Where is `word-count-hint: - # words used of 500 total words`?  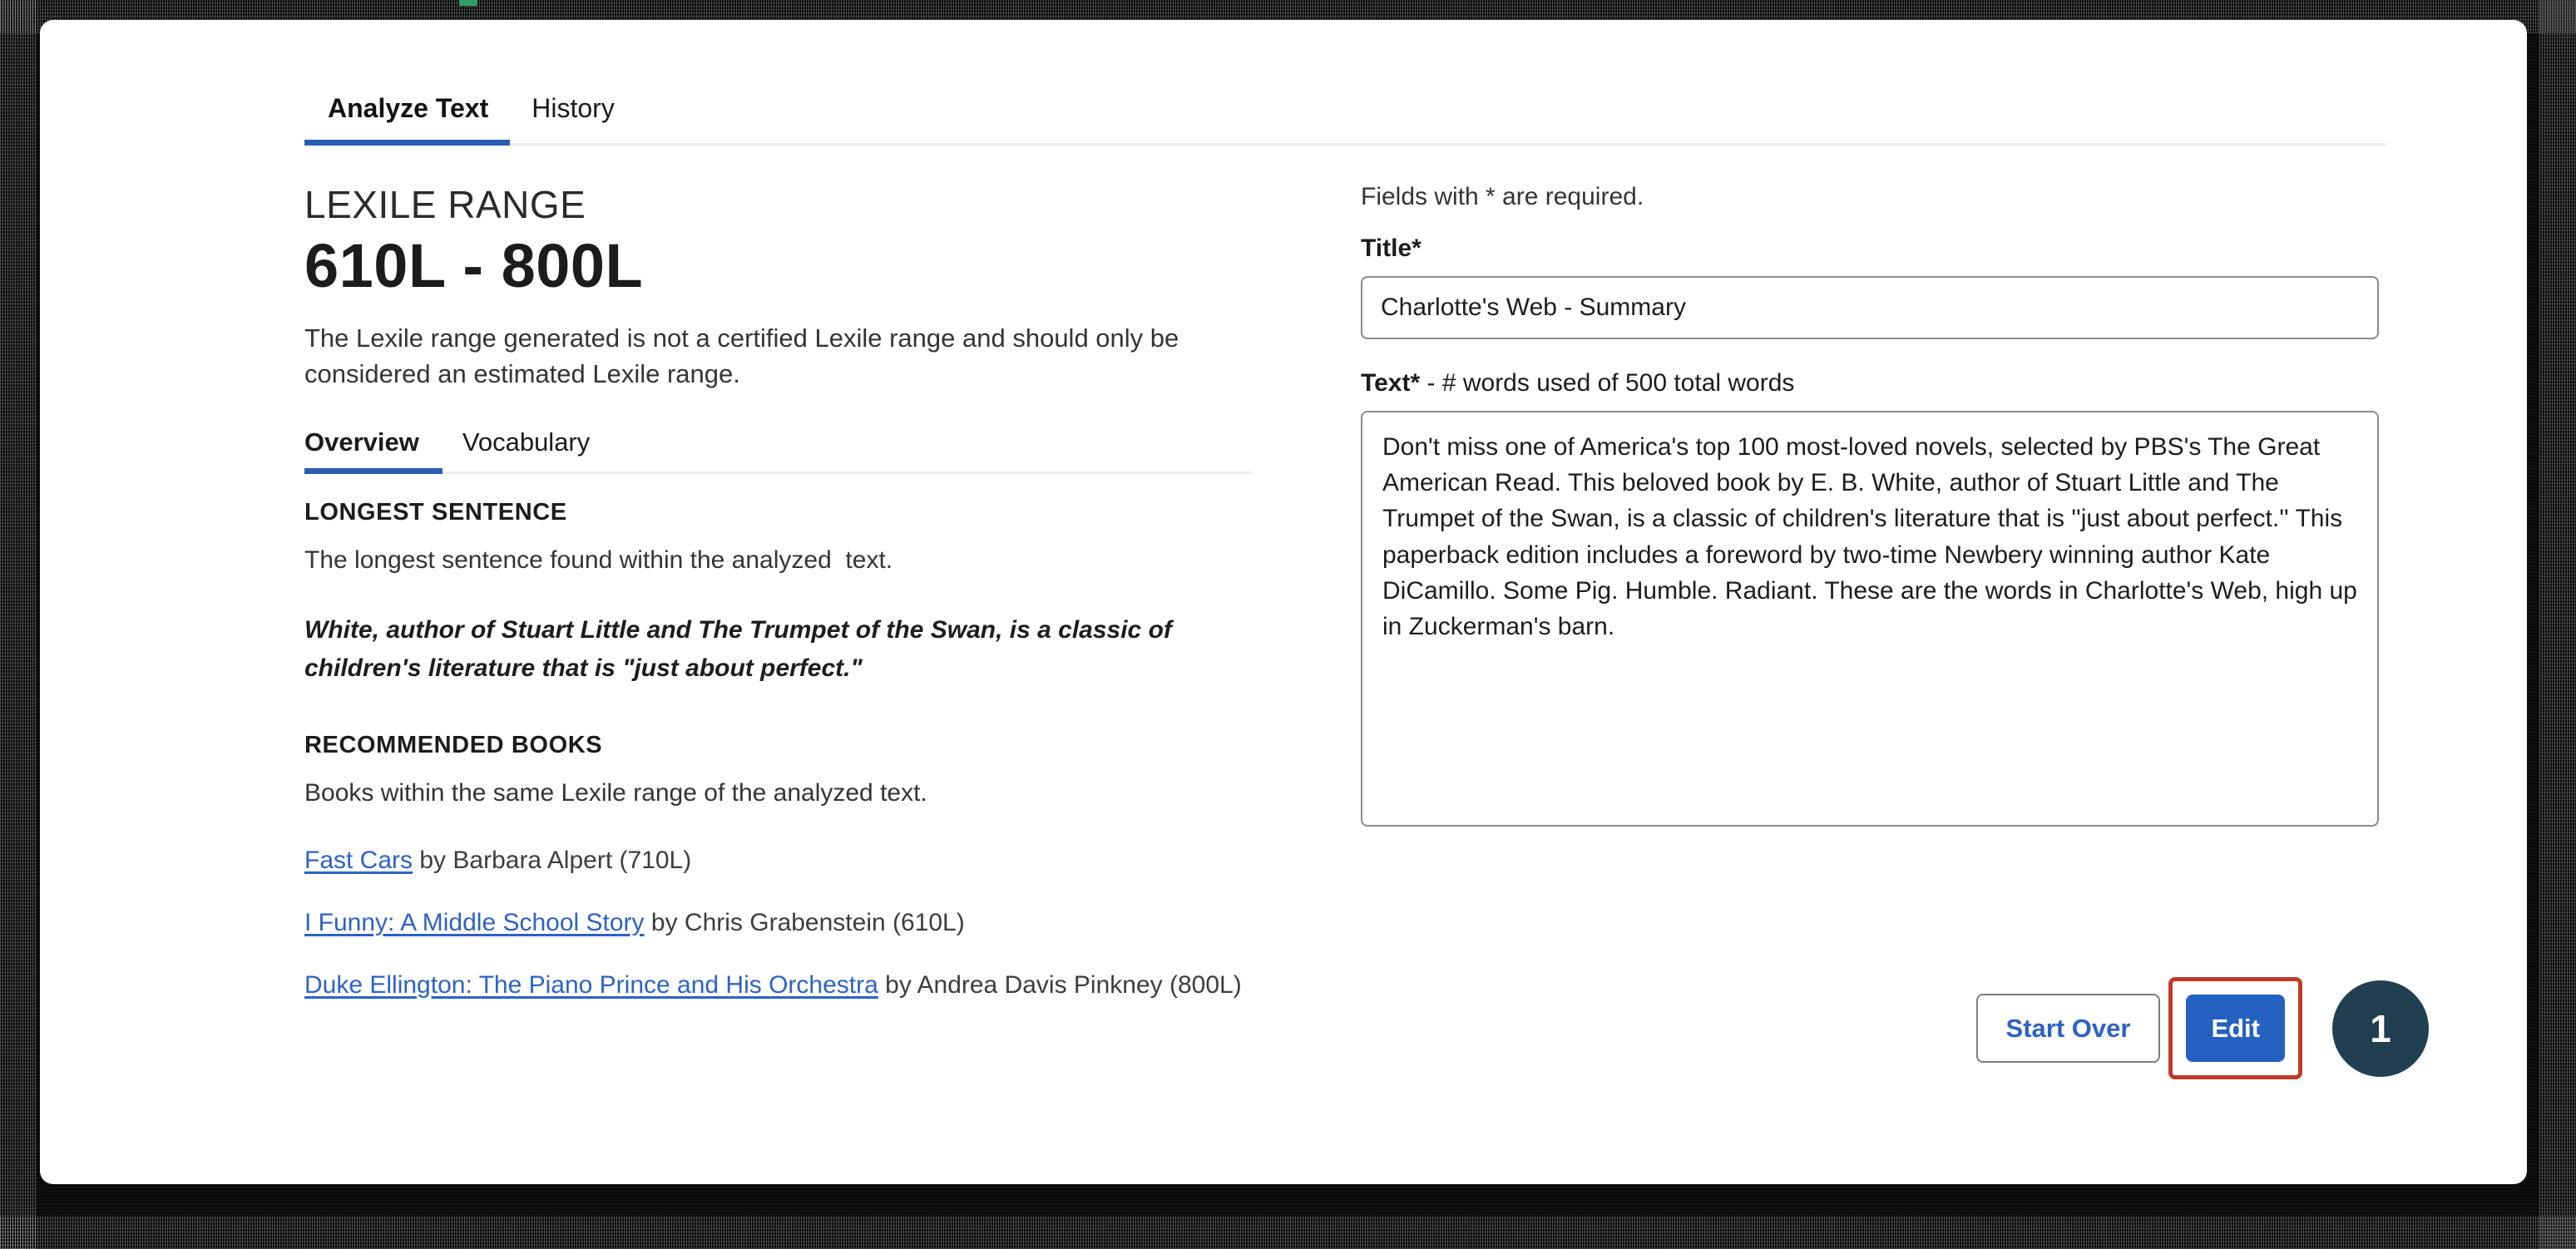 word-count-hint: - # words used of 500 total words is located at coordinates (1610, 383).